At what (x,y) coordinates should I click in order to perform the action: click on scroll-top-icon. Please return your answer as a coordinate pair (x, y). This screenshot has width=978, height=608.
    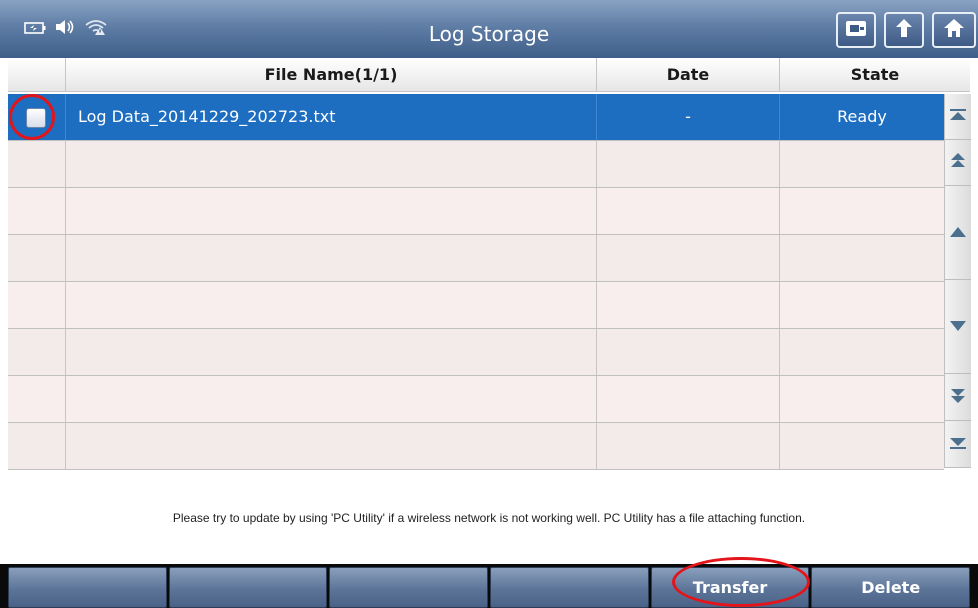
    Looking at the image, I should click on (958, 116).